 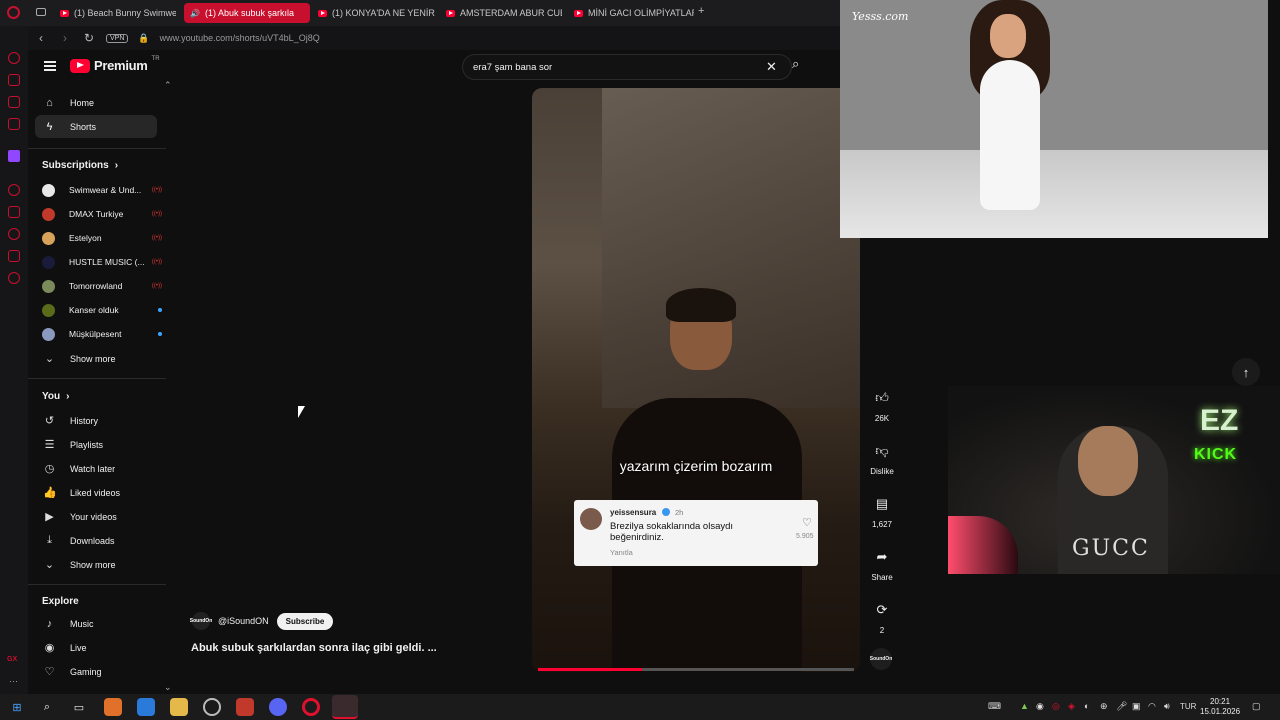 What do you see at coordinates (501, 13) in the screenshot?
I see `tab-4: AMSTERDAM ABUR CUBU` at bounding box center [501, 13].